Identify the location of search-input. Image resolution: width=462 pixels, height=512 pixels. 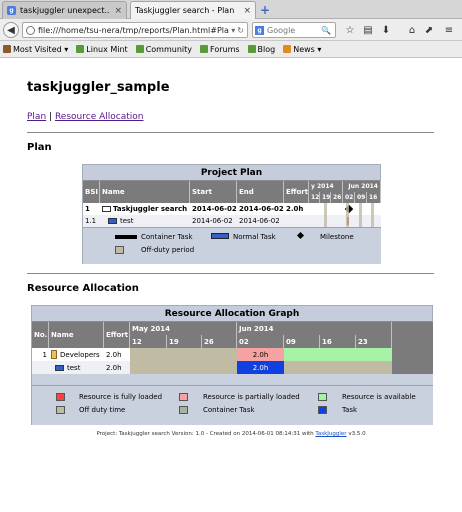
(294, 30).